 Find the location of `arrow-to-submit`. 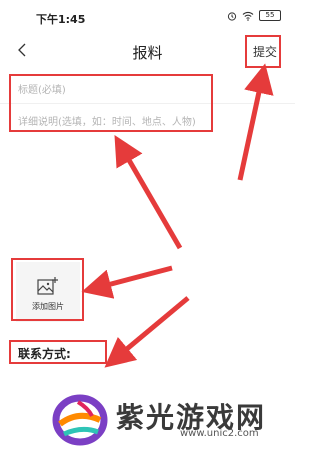

arrow-to-submit is located at coordinates (255, 122).